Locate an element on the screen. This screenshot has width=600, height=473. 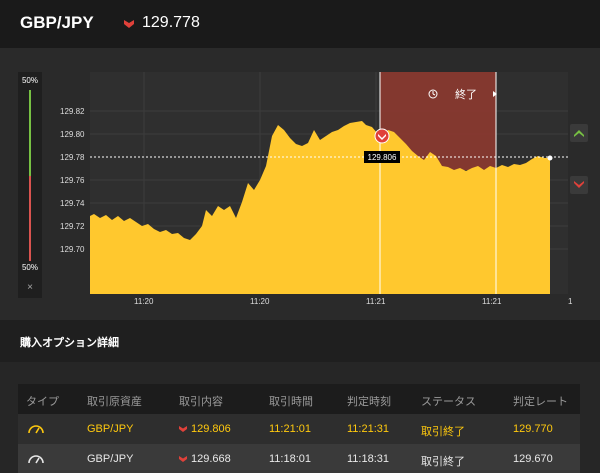
col-status: ステータス is located at coordinates (448, 402).